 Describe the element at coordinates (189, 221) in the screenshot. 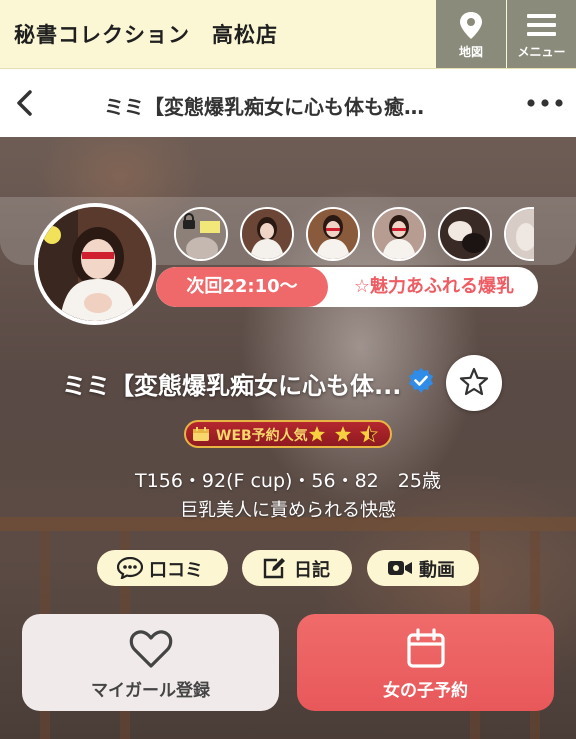

I see `lock-icon` at that location.